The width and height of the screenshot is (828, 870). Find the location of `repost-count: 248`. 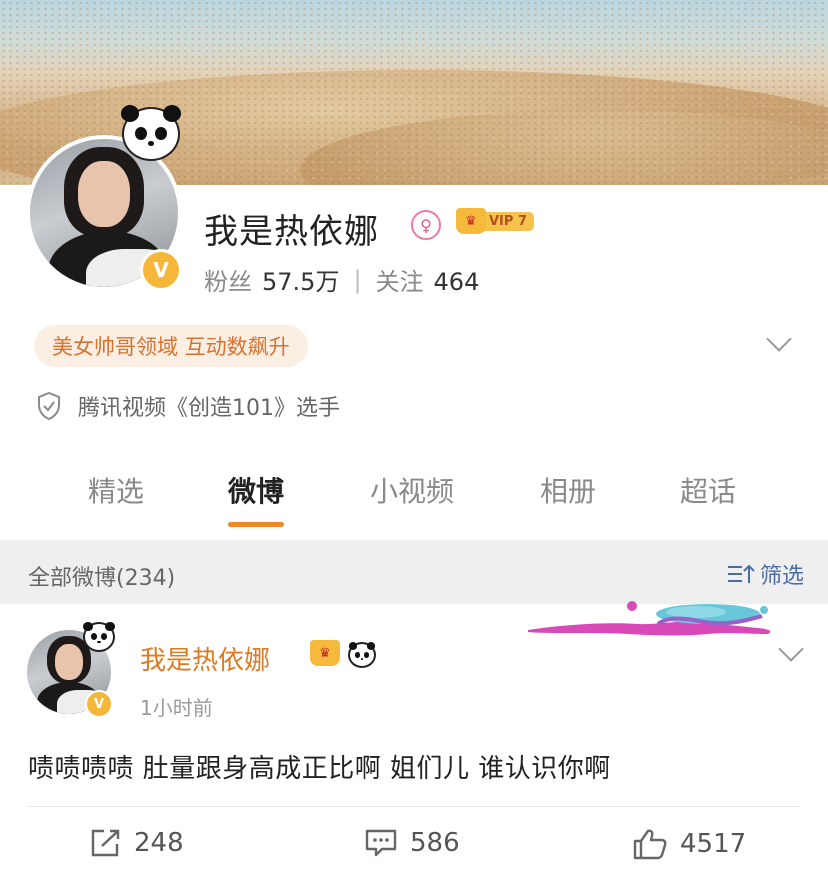

repost-count: 248 is located at coordinates (159, 843).